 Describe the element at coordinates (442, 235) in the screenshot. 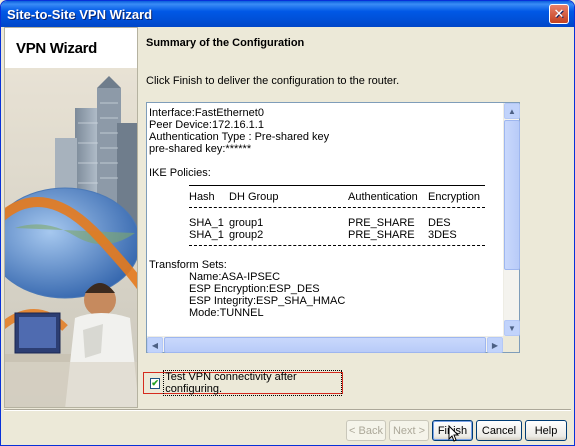

I see `table-cell: 3DES` at that location.